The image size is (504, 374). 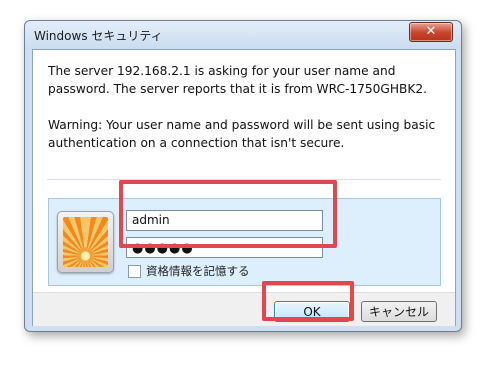 What do you see at coordinates (198, 271) in the screenshot?
I see `remember-credentials-label: 資格情報を記憶する` at bounding box center [198, 271].